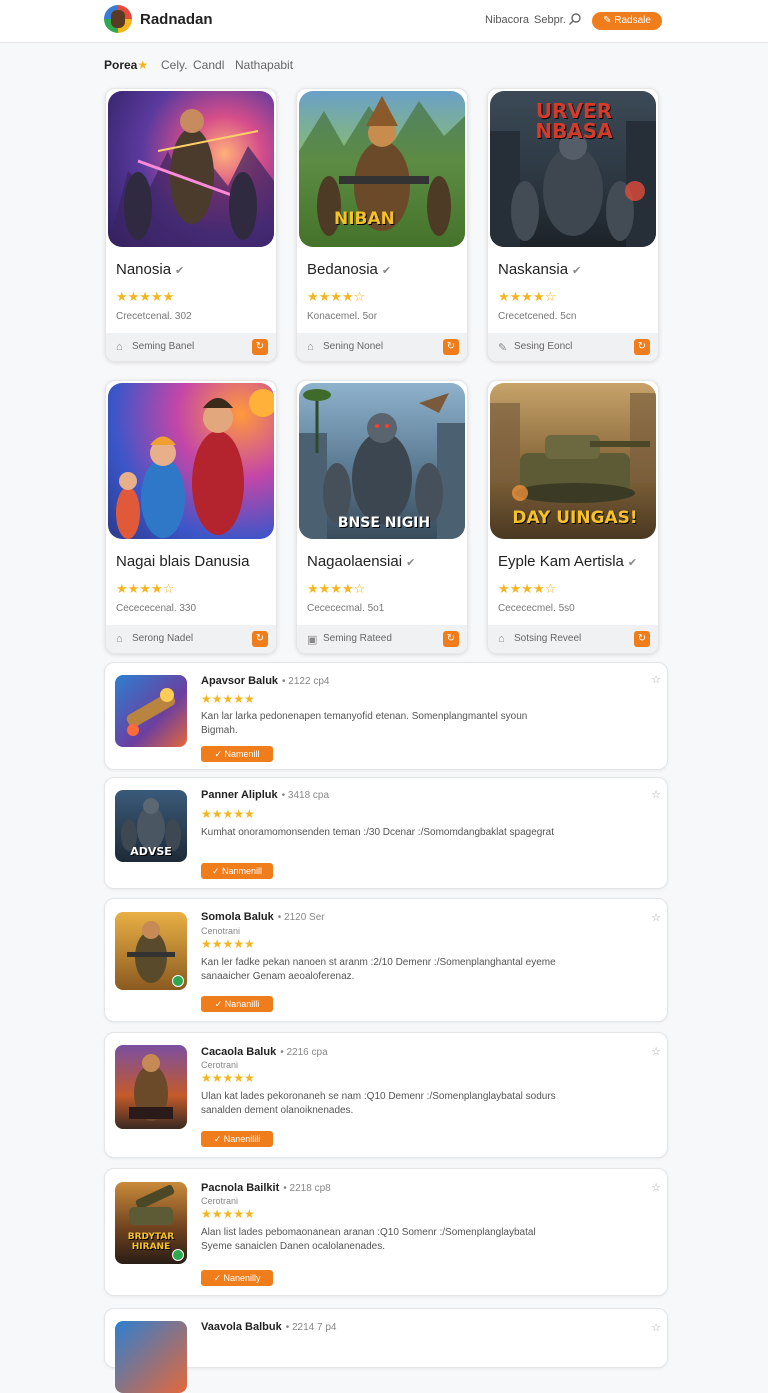  What do you see at coordinates (237, 1278) in the screenshot?
I see `list-item-action-button: ✓ Nanenilly` at bounding box center [237, 1278].